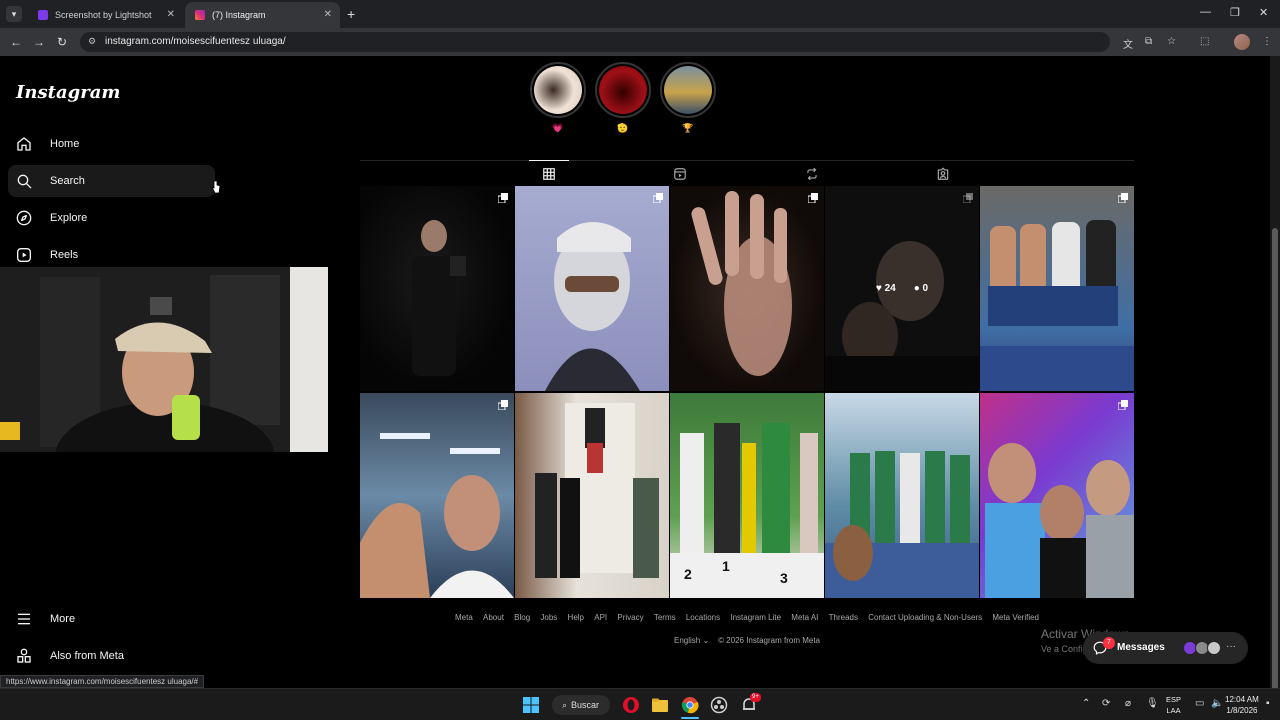 This screenshot has width=1280, height=720. Describe the element at coordinates (64, 255) in the screenshot. I see `sidebar-item-label: Reels` at that location.